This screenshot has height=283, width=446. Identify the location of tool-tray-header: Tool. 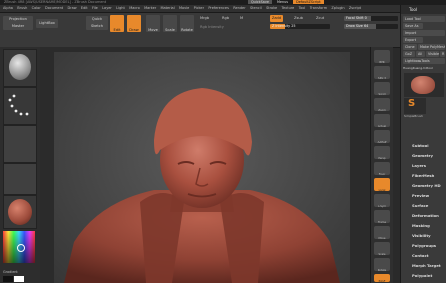
(423, 9).